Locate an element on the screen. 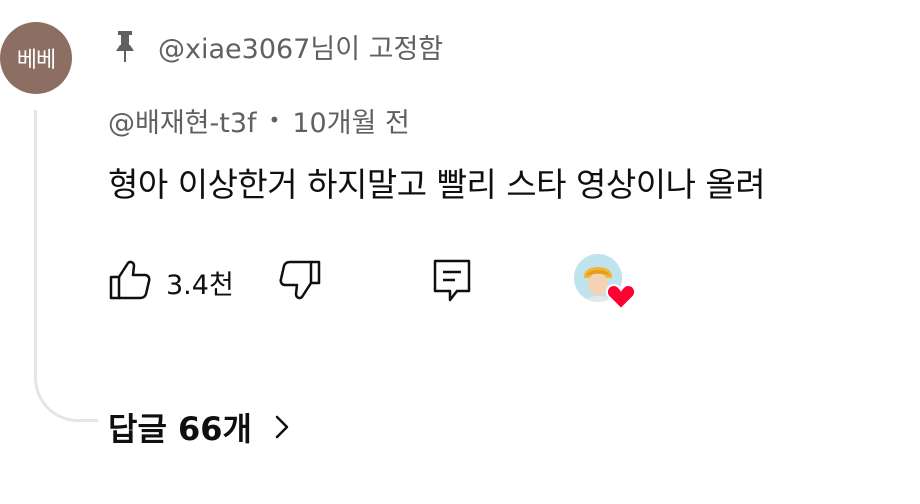 The width and height of the screenshot is (920, 504). pinned-indicator: @xiae3067님이 고정함 is located at coordinates (277, 46).